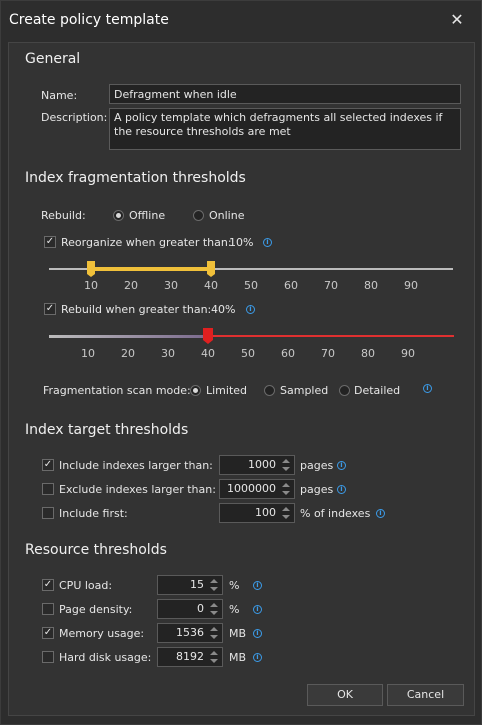 Image resolution: width=482 pixels, height=725 pixels. I want to click on scan-limited-radio, so click(195, 390).